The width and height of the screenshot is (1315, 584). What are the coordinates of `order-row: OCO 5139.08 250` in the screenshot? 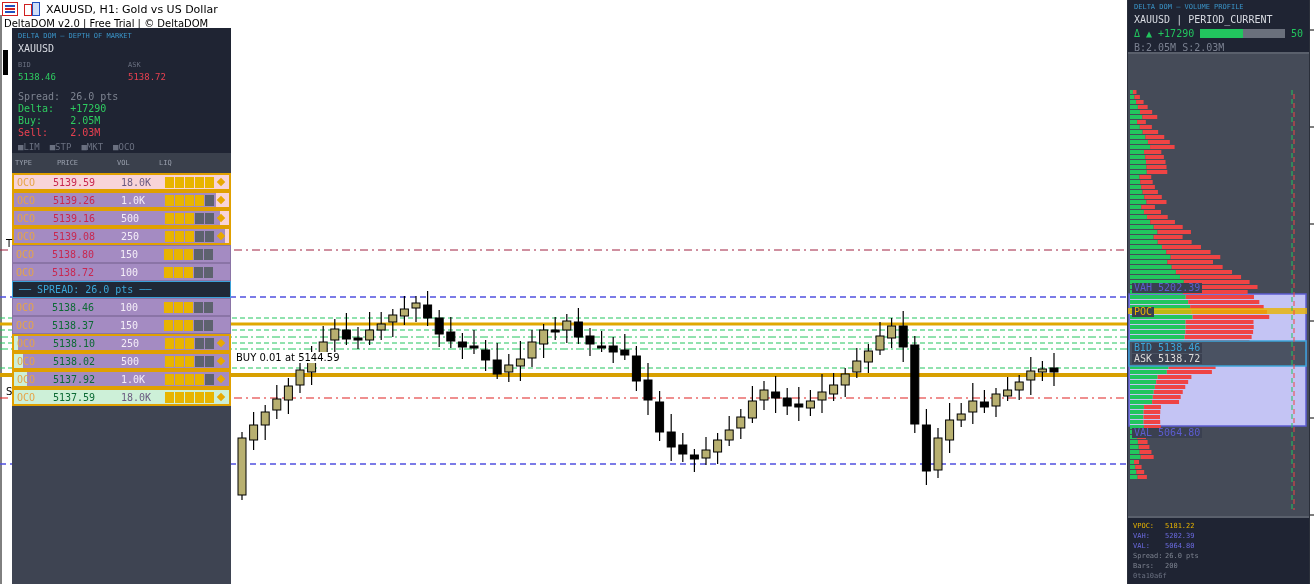 It's located at (121, 236).